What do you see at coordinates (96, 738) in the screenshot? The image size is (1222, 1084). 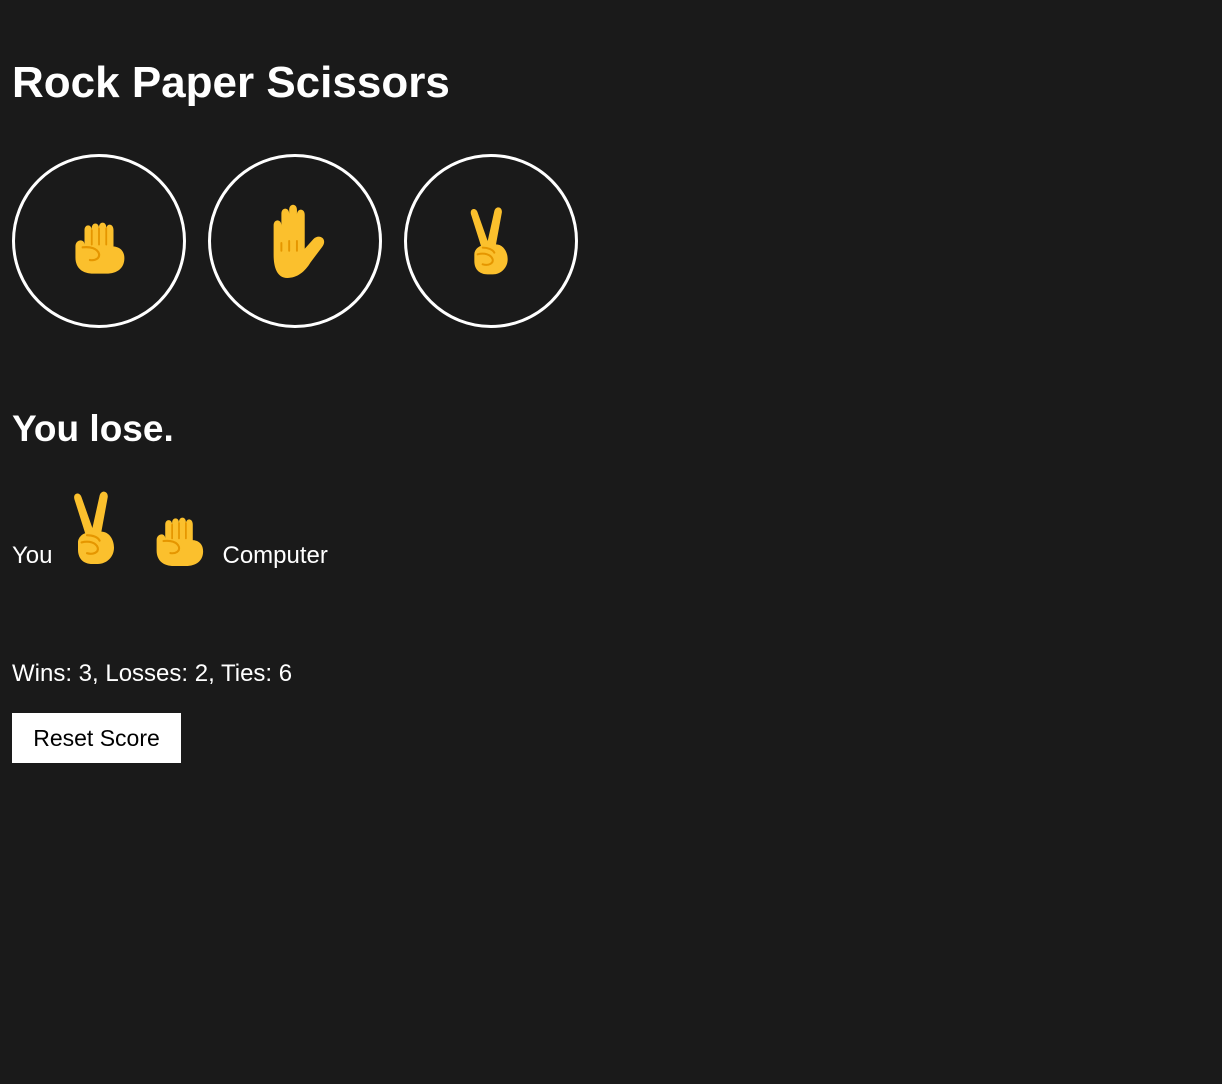 I see `reset-score-button: Reset Score` at bounding box center [96, 738].